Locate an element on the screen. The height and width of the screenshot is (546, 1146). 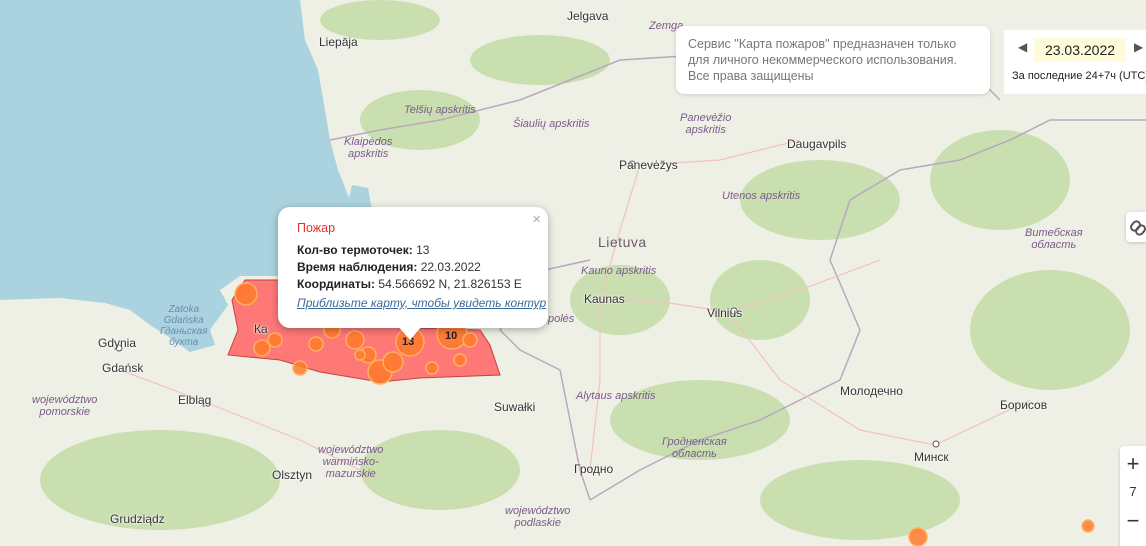
map-label-minsk: Минск is located at coordinates (931, 457).